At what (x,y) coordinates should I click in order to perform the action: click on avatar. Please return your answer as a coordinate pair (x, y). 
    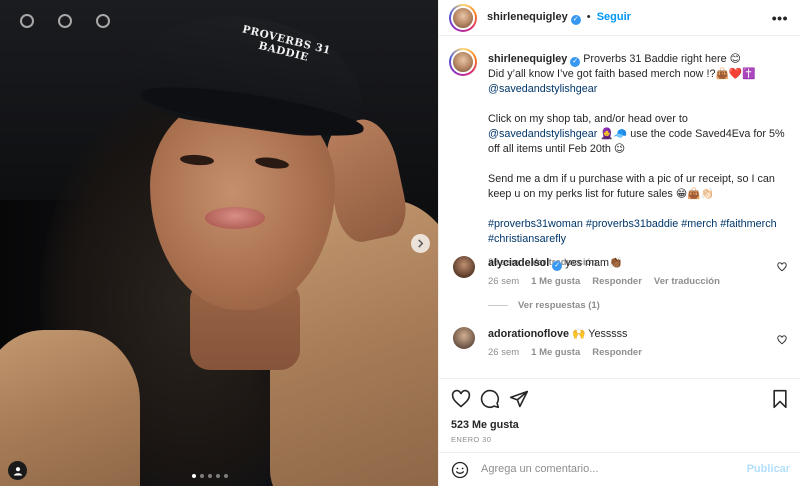
    Looking at the image, I should click on (463, 18).